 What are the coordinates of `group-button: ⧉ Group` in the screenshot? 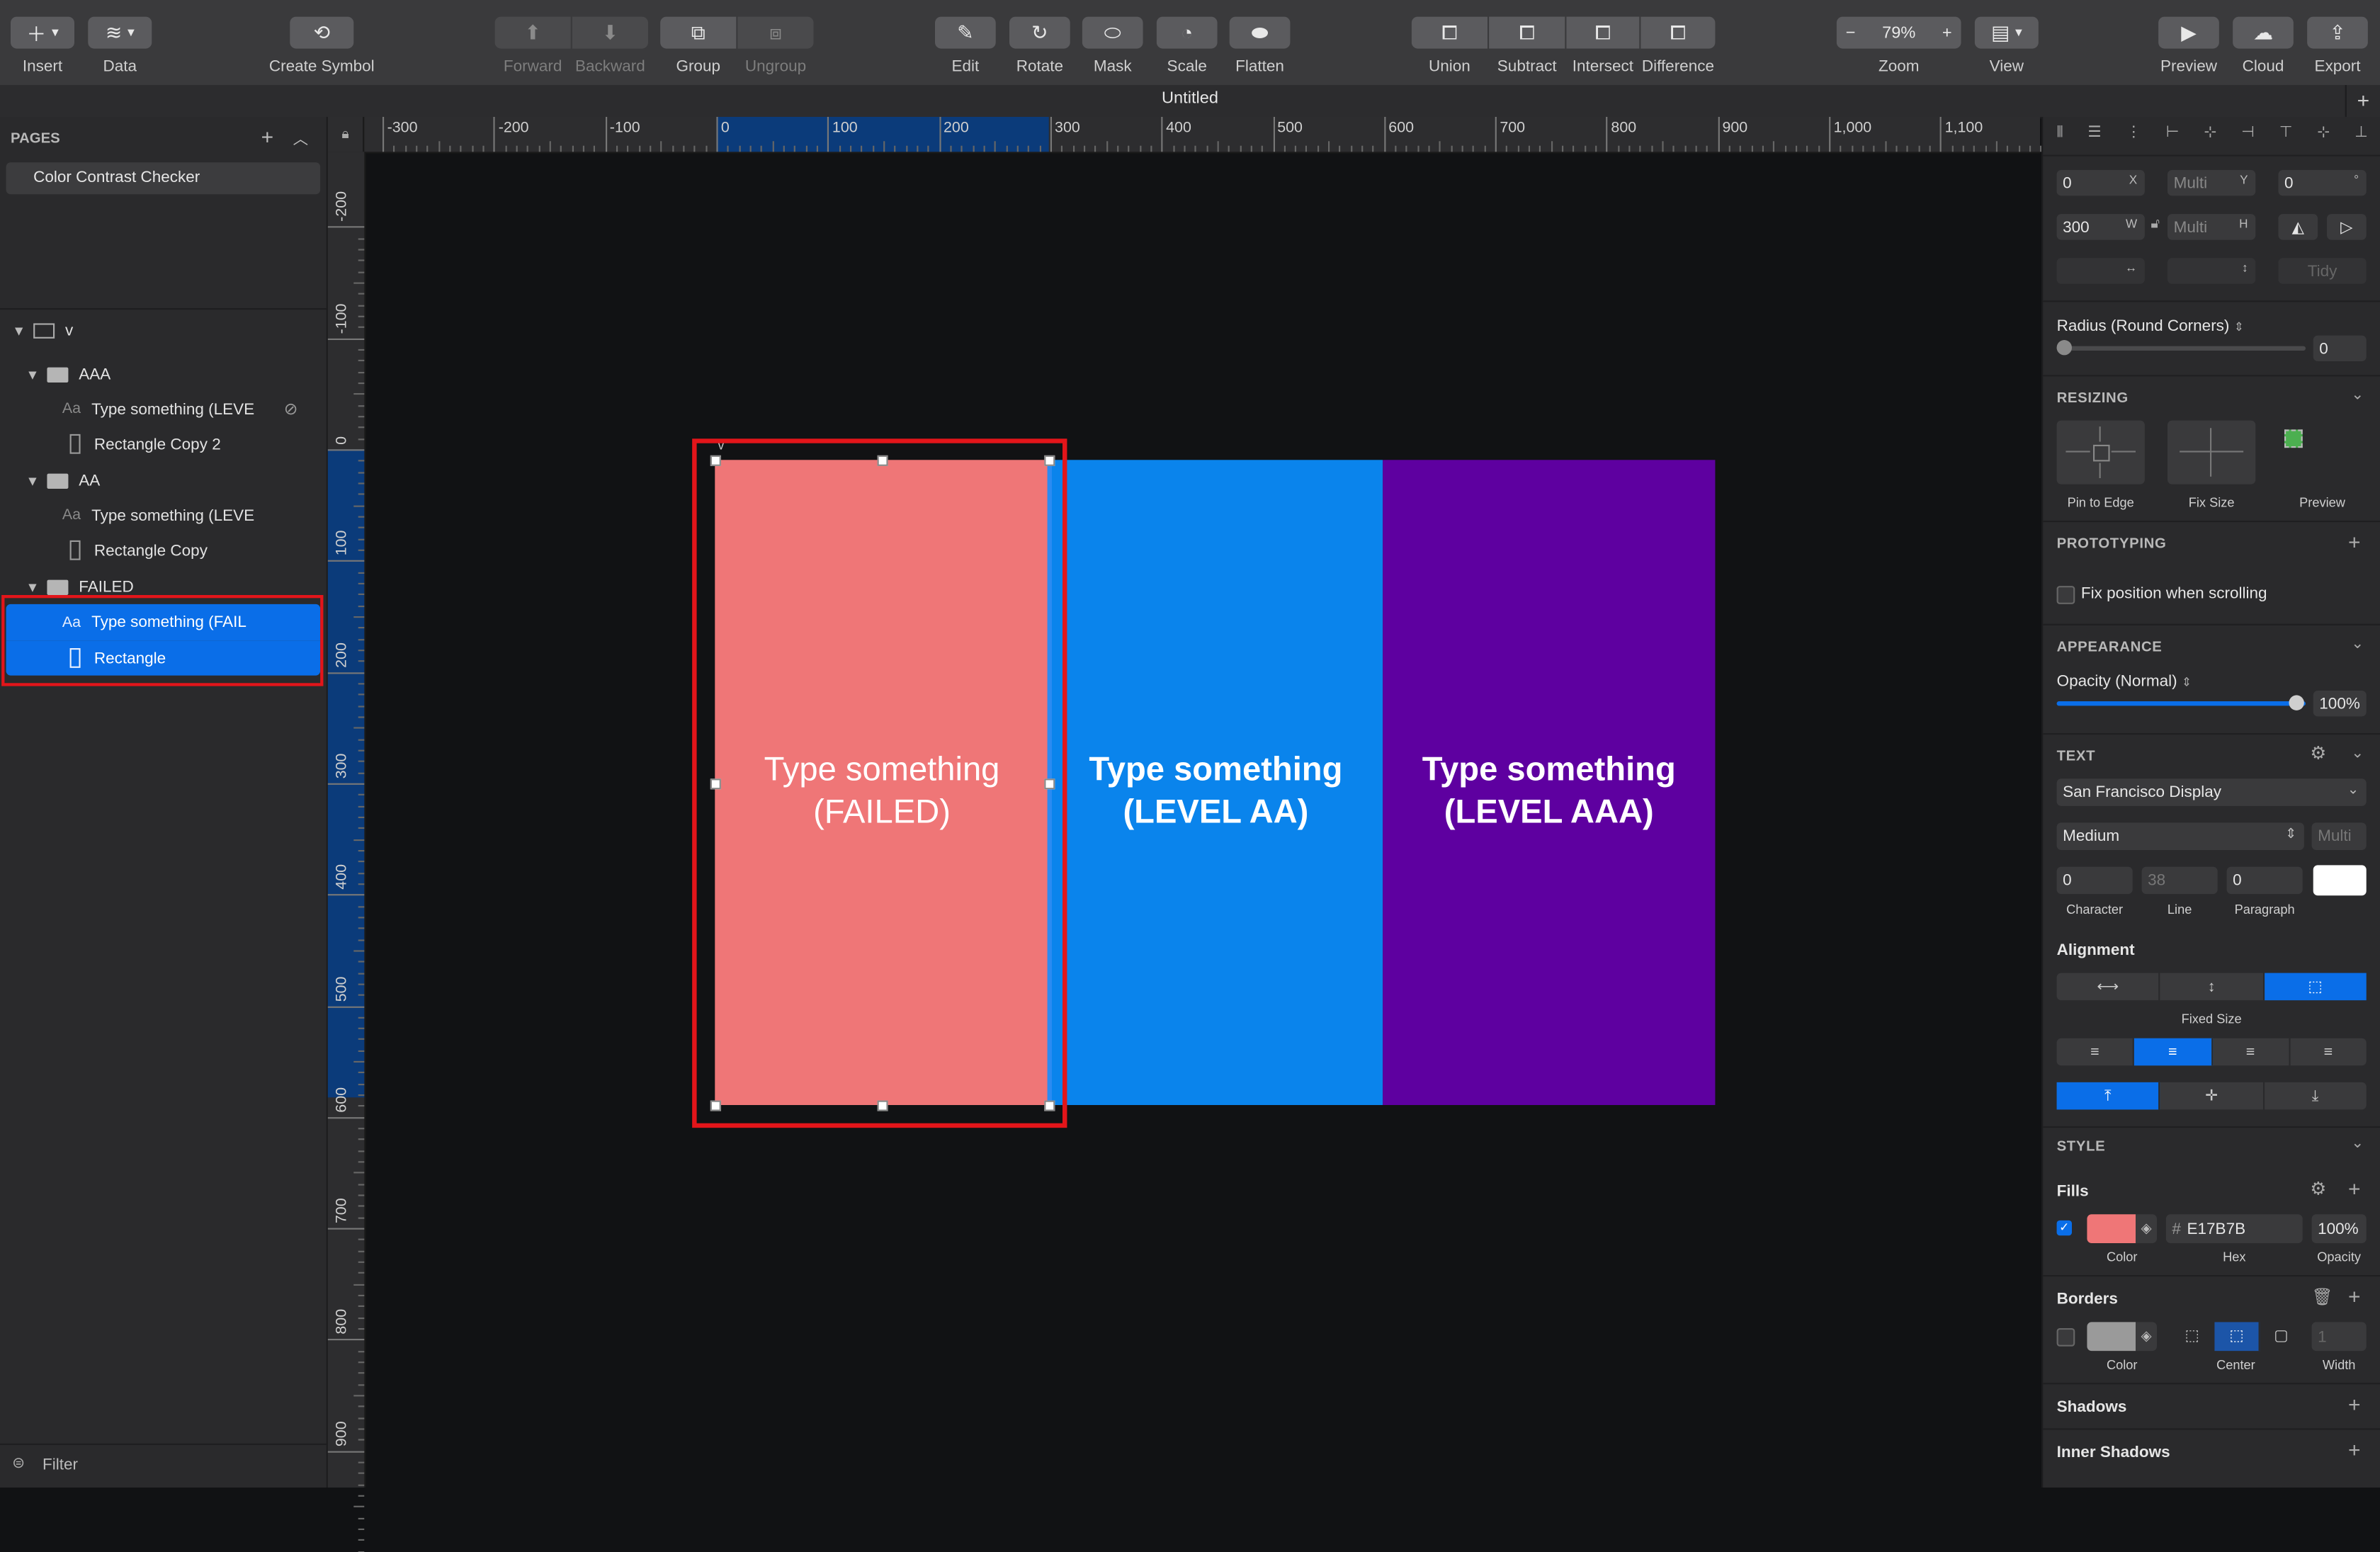 It's located at (699, 42).